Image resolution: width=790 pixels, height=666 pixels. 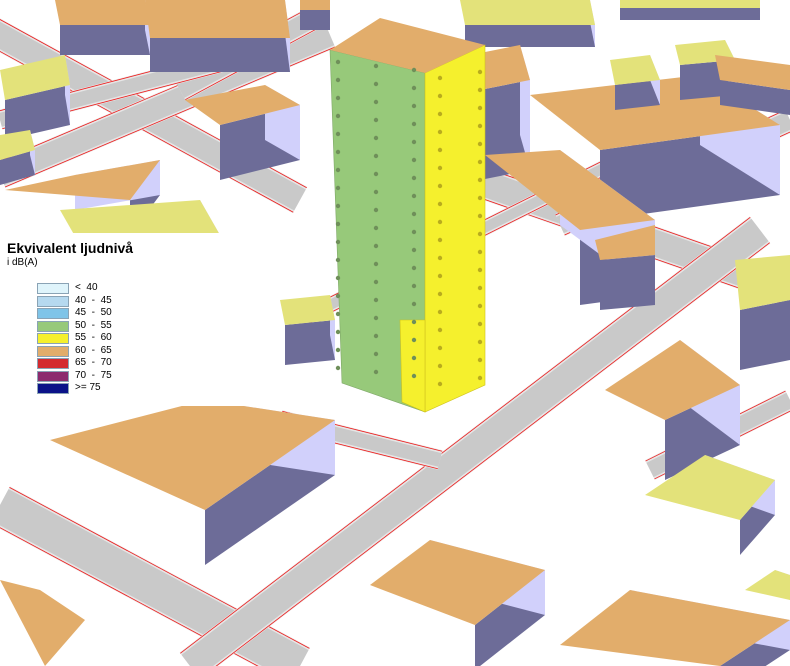 I want to click on legend-class-row: 45 - 50, so click(x=92, y=313).